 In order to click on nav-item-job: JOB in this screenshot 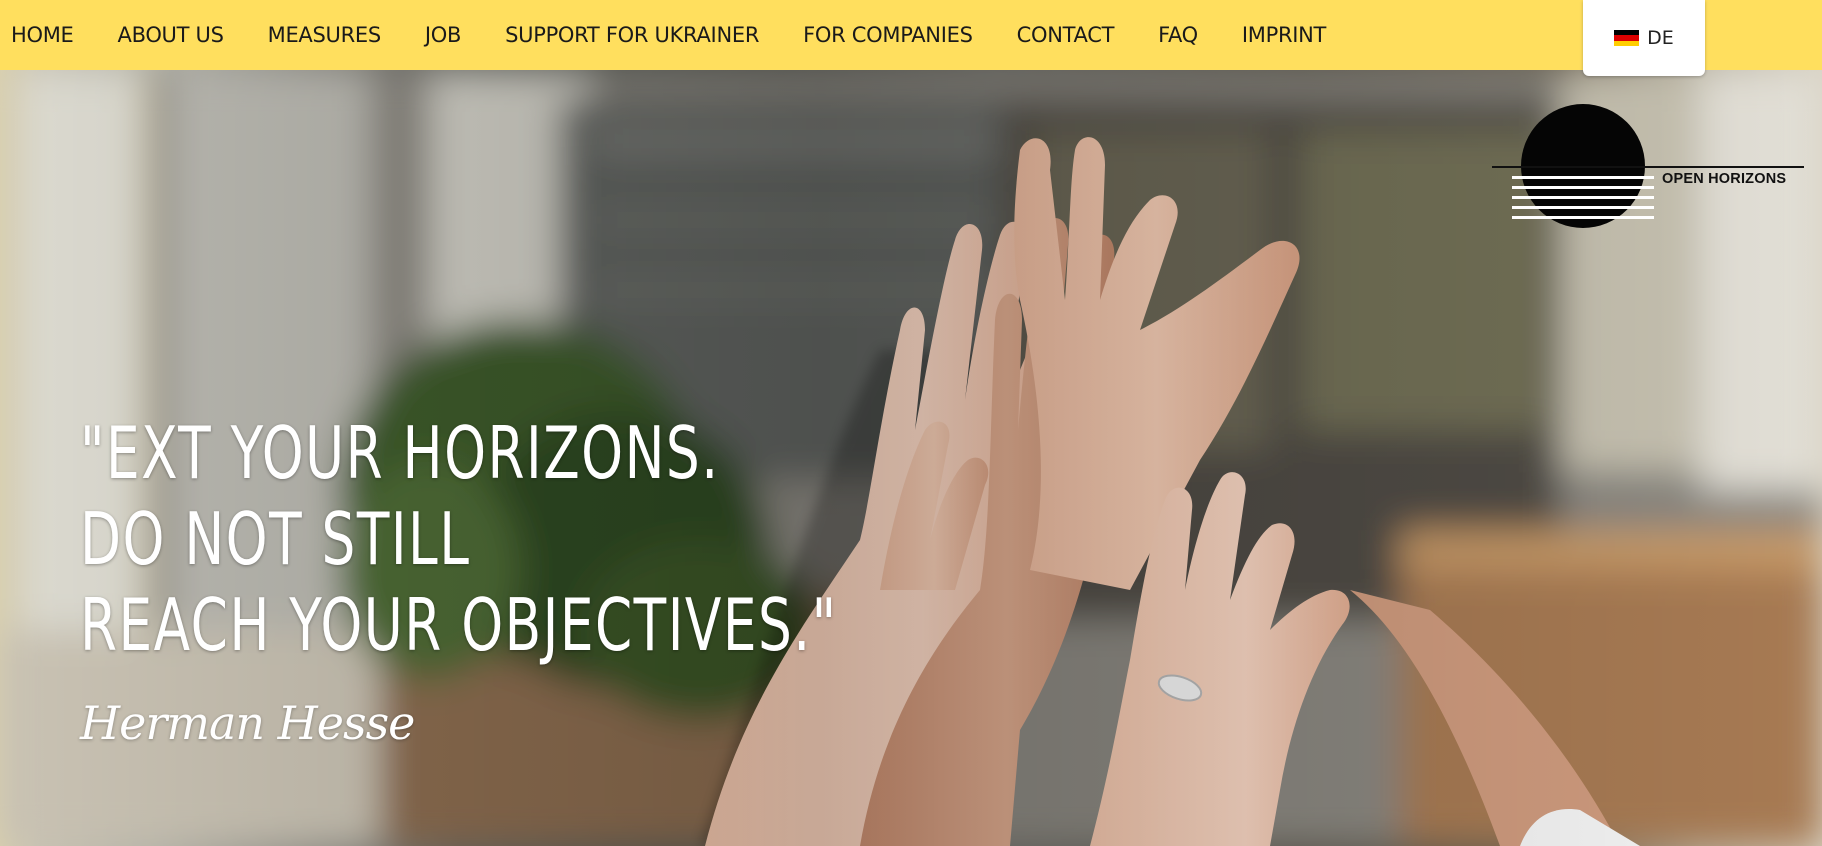, I will do `click(443, 35)`.